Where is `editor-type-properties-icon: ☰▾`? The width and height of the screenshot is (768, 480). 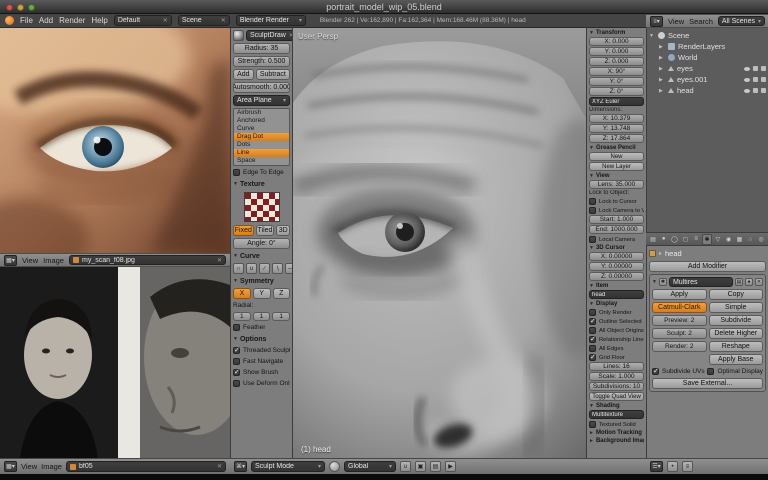 editor-type-properties-icon: ☰▾ is located at coordinates (656, 466).